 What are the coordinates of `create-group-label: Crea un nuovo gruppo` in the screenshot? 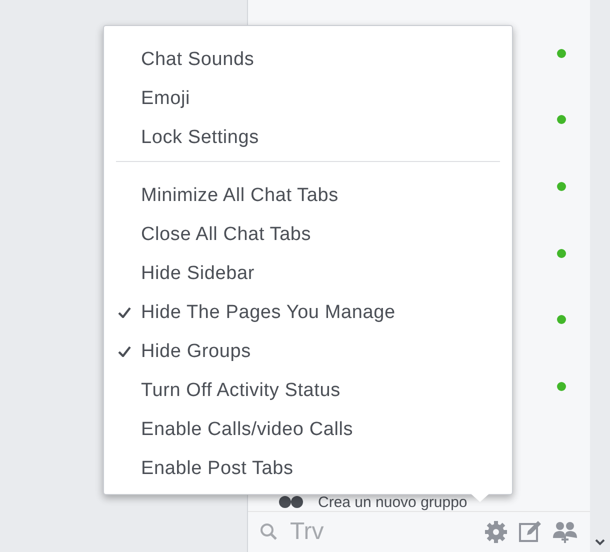 It's located at (393, 502).